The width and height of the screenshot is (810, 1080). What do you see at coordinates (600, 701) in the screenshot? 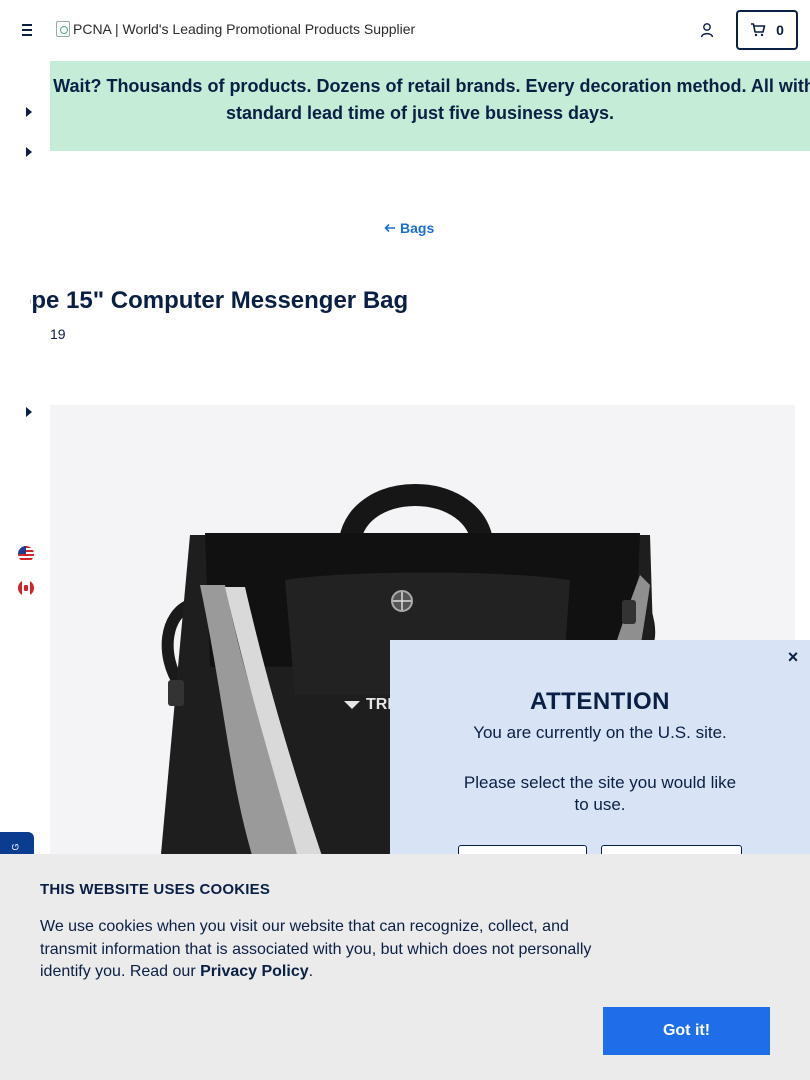
I see `modal-title: ATTENTION` at bounding box center [600, 701].